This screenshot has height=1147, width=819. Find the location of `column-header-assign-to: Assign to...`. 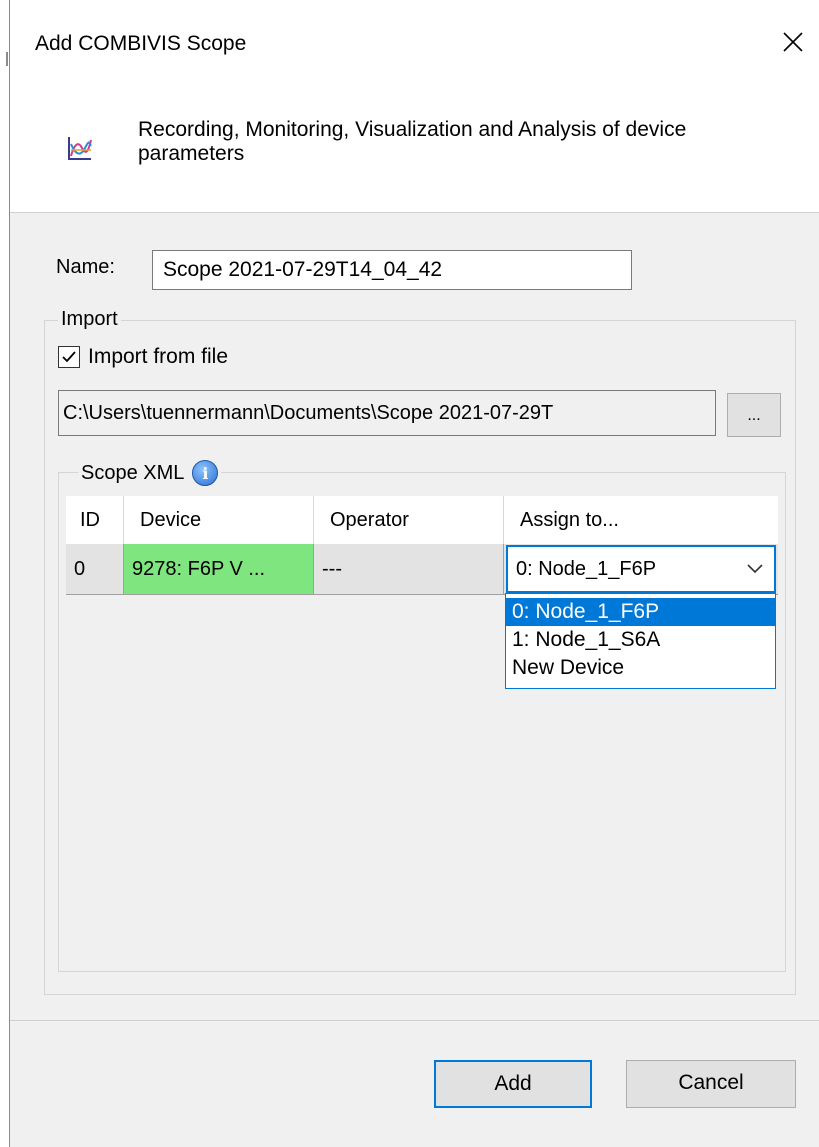

column-header-assign-to: Assign to... is located at coordinates (641, 520).